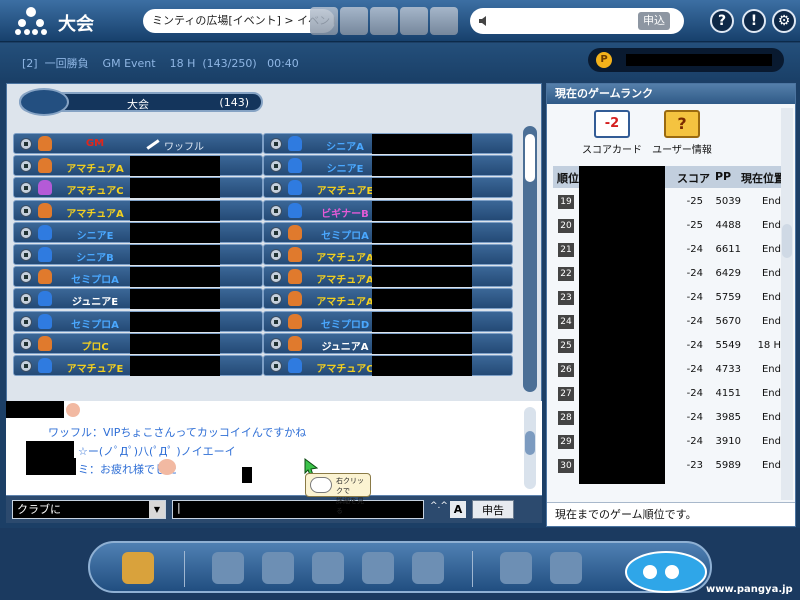 This screenshot has width=800, height=600. I want to click on dock-divider, so click(472, 569).